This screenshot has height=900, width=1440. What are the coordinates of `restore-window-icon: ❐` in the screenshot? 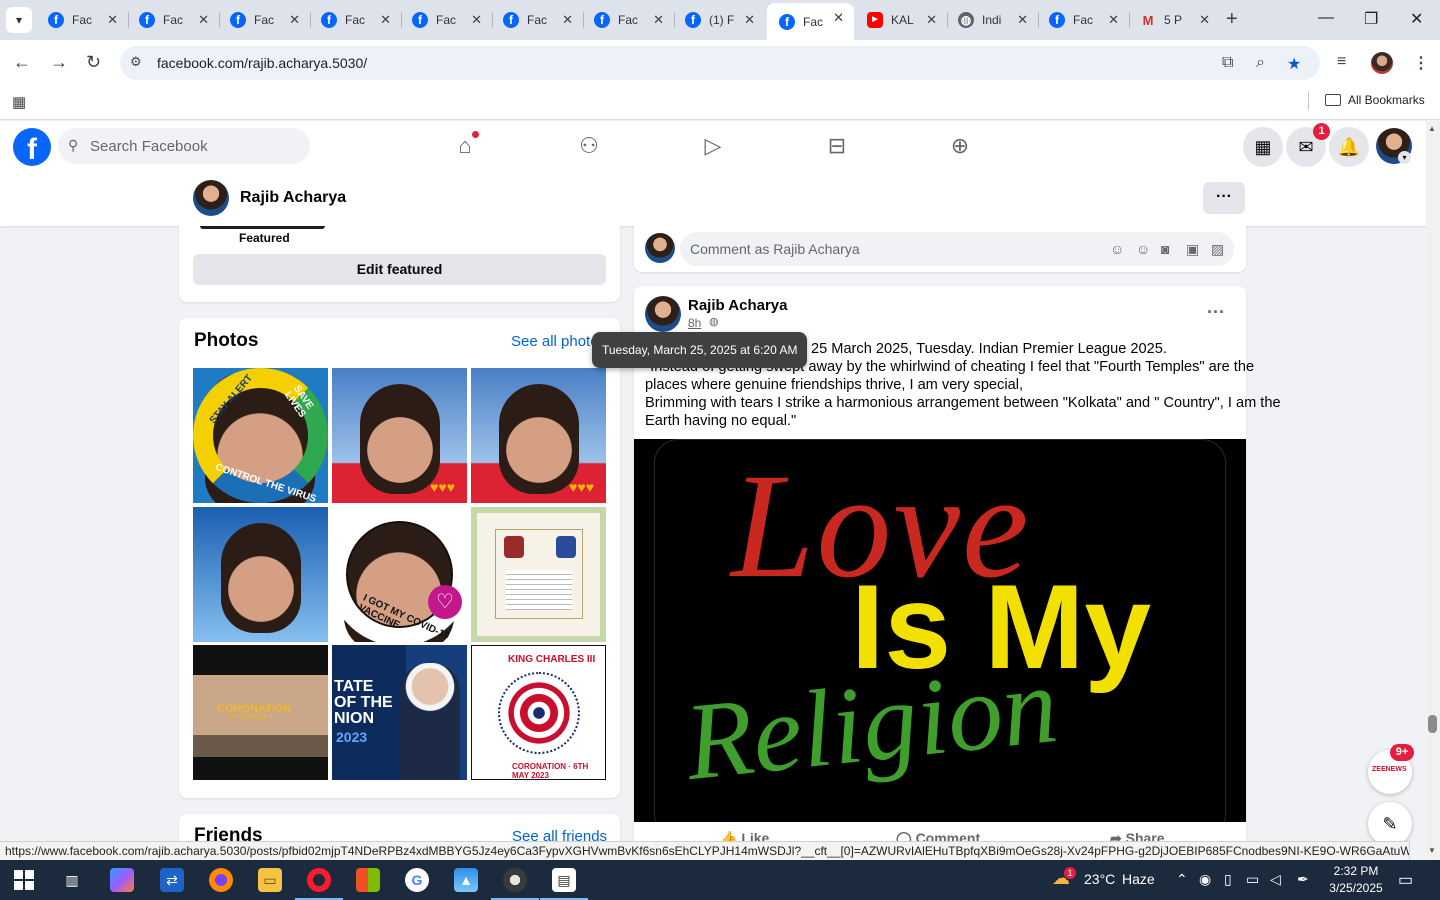 It's located at (1371, 19).